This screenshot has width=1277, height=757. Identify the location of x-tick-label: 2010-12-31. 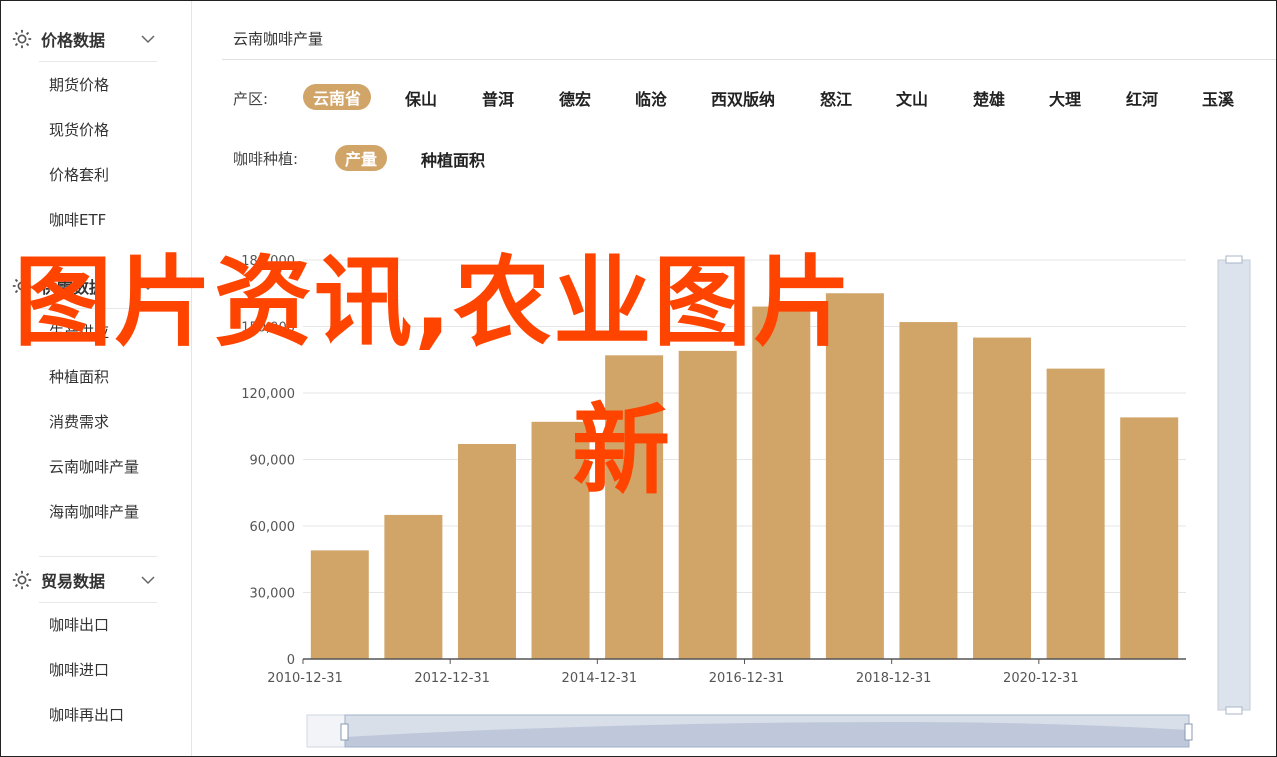
(305, 678).